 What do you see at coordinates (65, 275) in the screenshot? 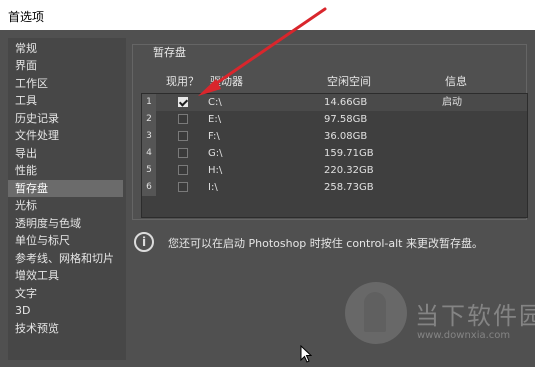
I see `sidebar-item-plugins: 增效工具` at bounding box center [65, 275].